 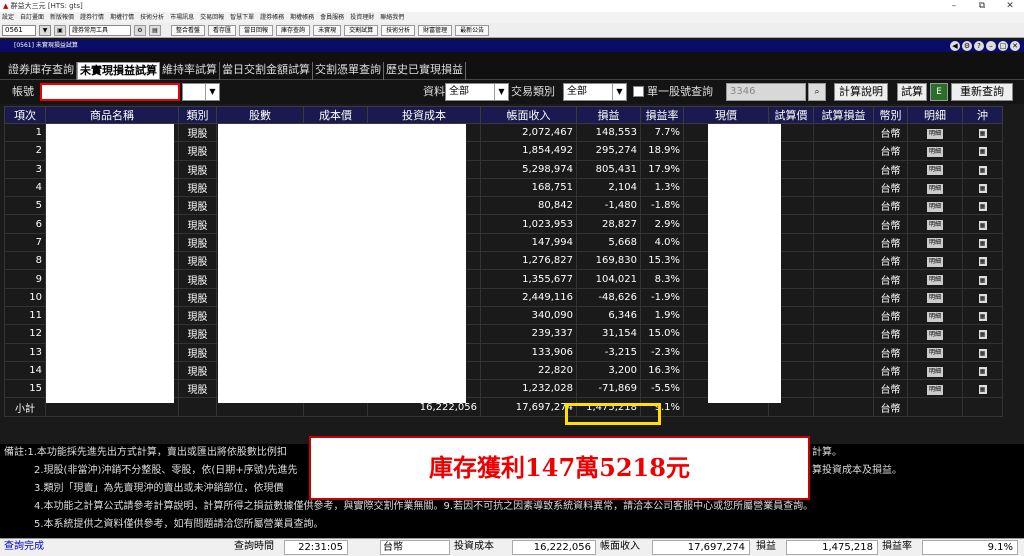 What do you see at coordinates (435, 30) in the screenshot?
I see `toolbar-button: 財富管理` at bounding box center [435, 30].